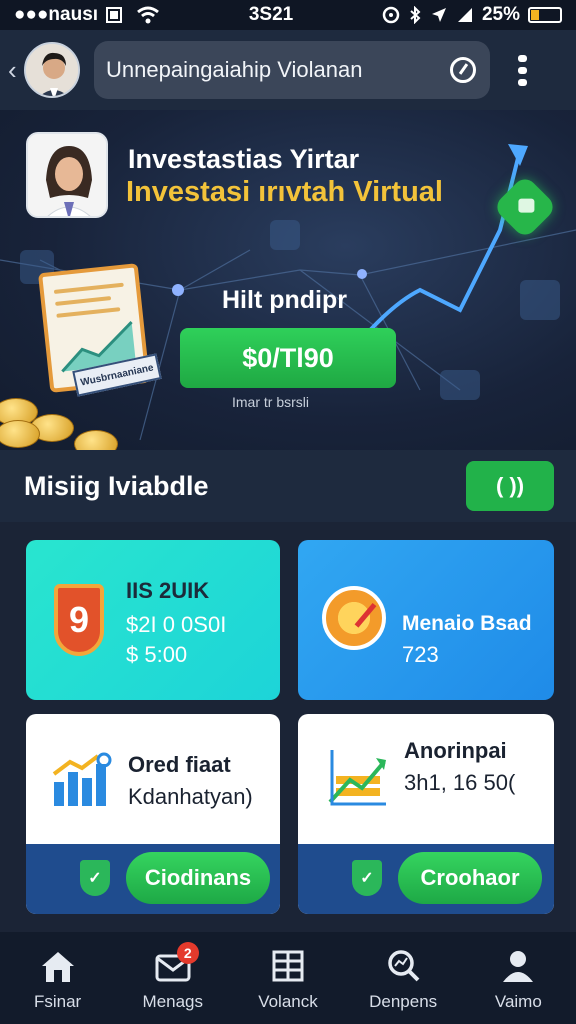  What do you see at coordinates (157, 654) in the screenshot?
I see `card-subvalue: $ 5:00` at bounding box center [157, 654].